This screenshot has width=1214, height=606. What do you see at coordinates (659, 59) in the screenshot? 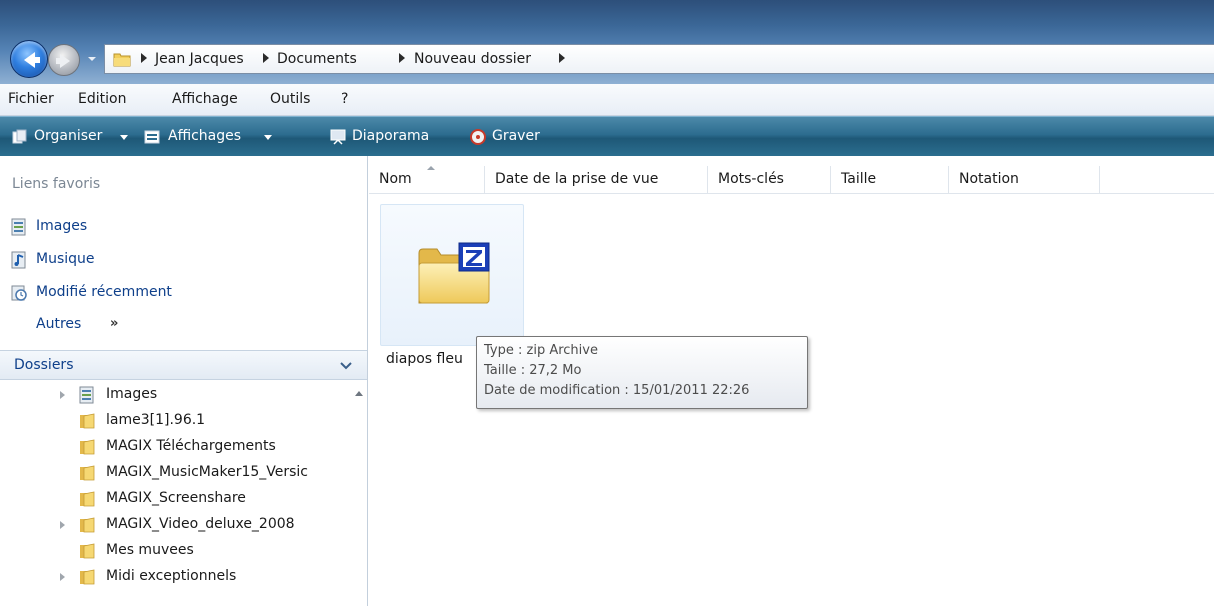
I see `address-field: Jean Jacques Documents Nouveau dossier` at bounding box center [659, 59].